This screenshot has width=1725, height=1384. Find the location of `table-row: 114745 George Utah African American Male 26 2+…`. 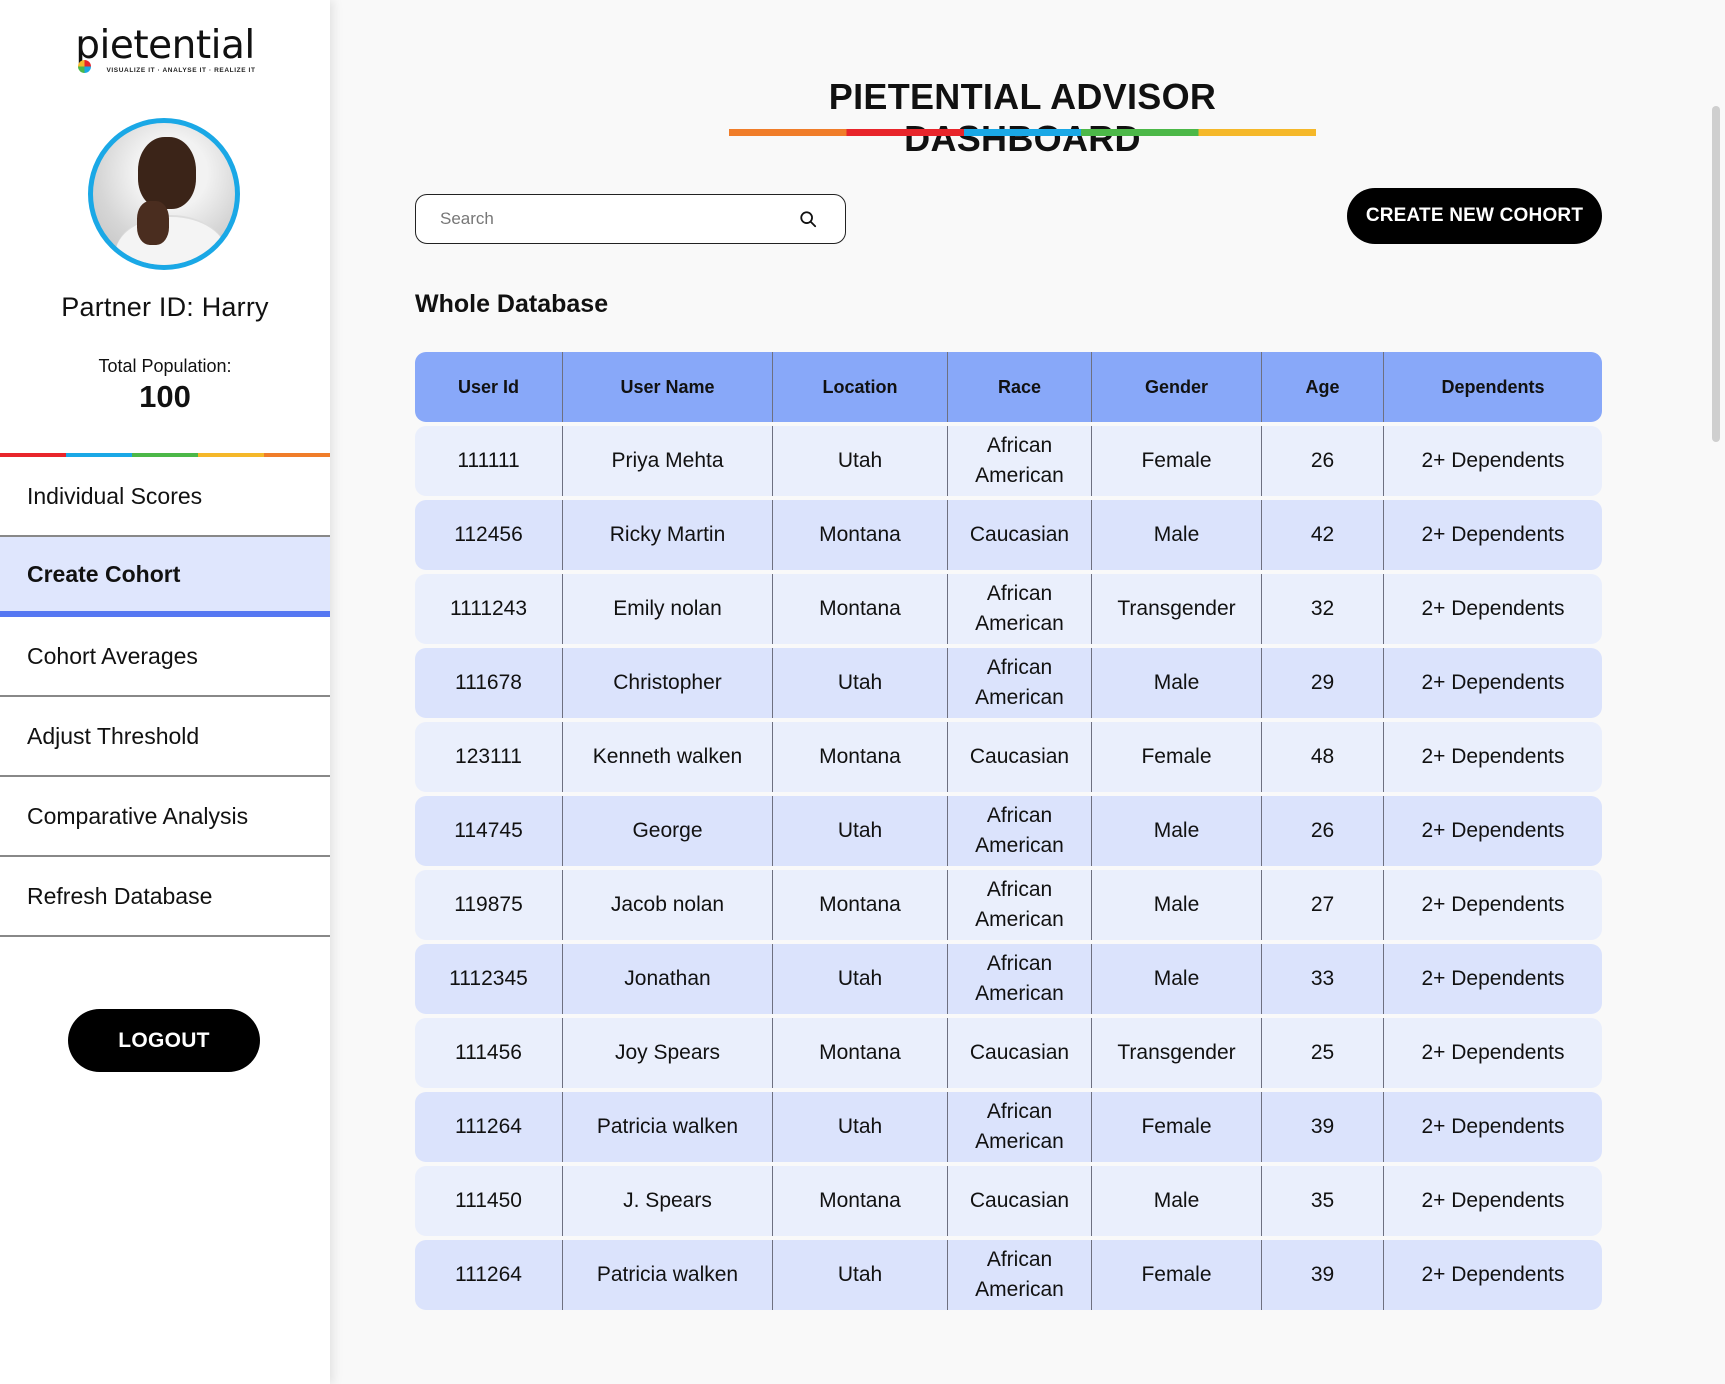

table-row: 114745 George Utah African American Male 26 2+… is located at coordinates (1008, 831).